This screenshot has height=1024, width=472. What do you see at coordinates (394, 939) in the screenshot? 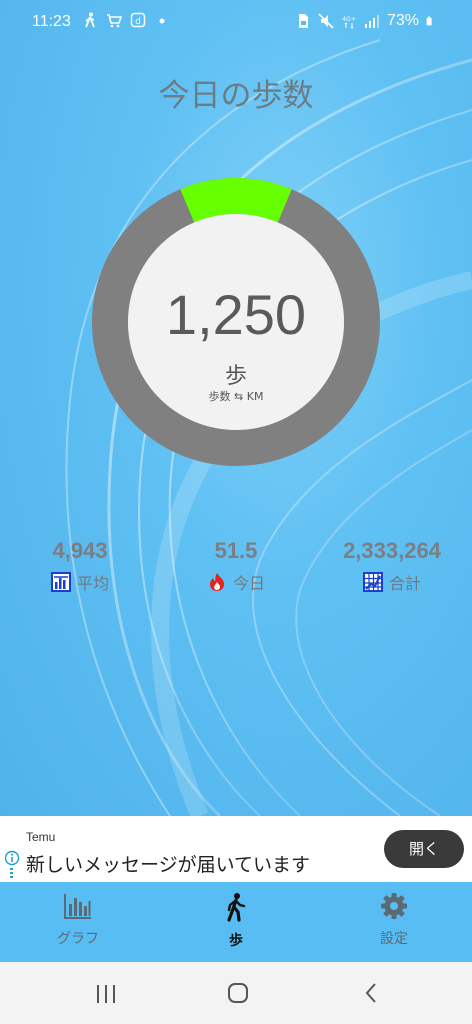
I see `nav-label-settings: 設定` at bounding box center [394, 939].